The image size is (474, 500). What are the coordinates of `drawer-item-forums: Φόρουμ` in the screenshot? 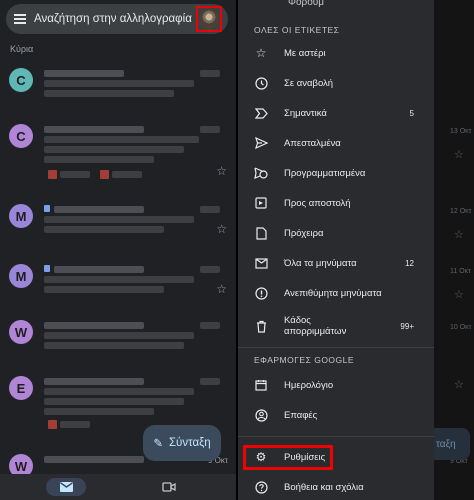 It's located at (306, 4).